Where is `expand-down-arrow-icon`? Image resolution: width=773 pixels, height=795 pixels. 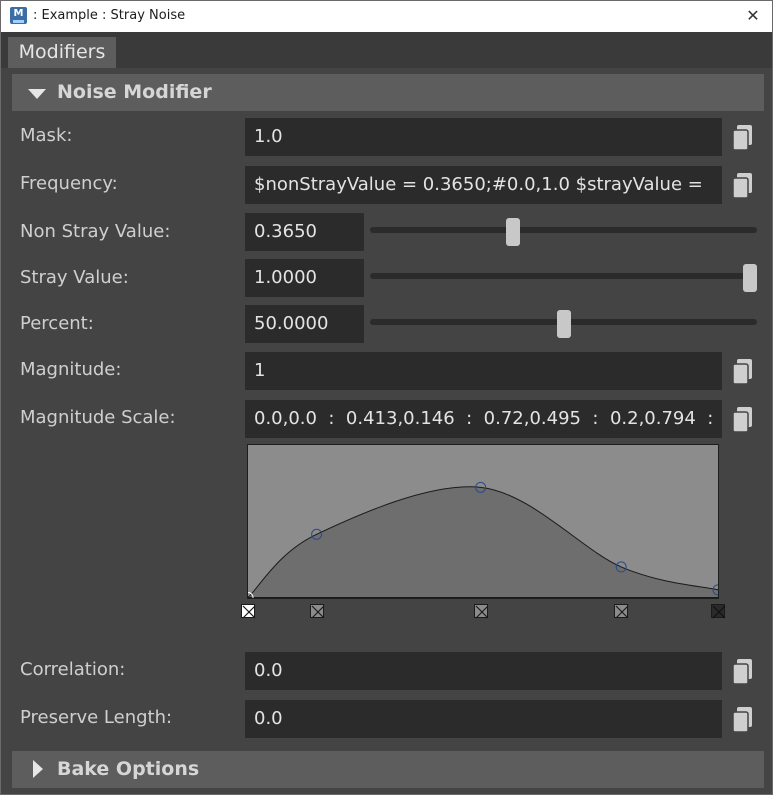
expand-down-arrow-icon is located at coordinates (37, 94).